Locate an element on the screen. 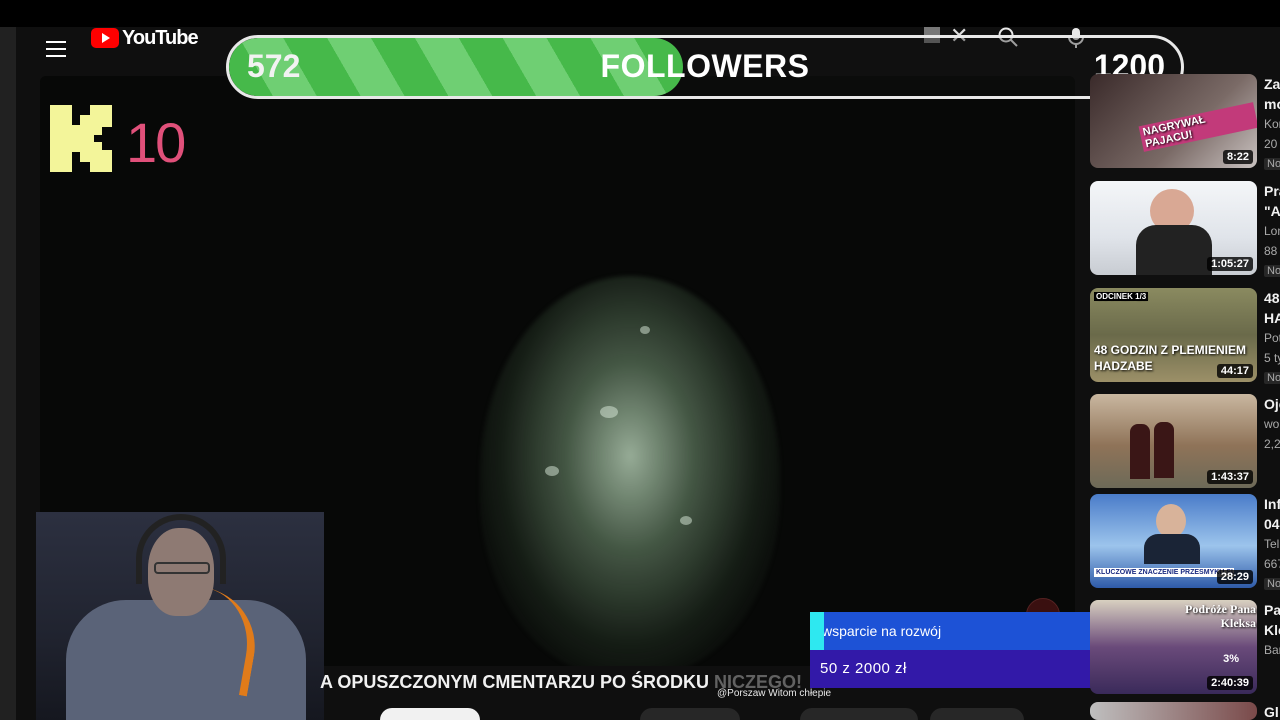 The width and height of the screenshot is (1280, 720). video-duration: 28:29 is located at coordinates (1234, 577).